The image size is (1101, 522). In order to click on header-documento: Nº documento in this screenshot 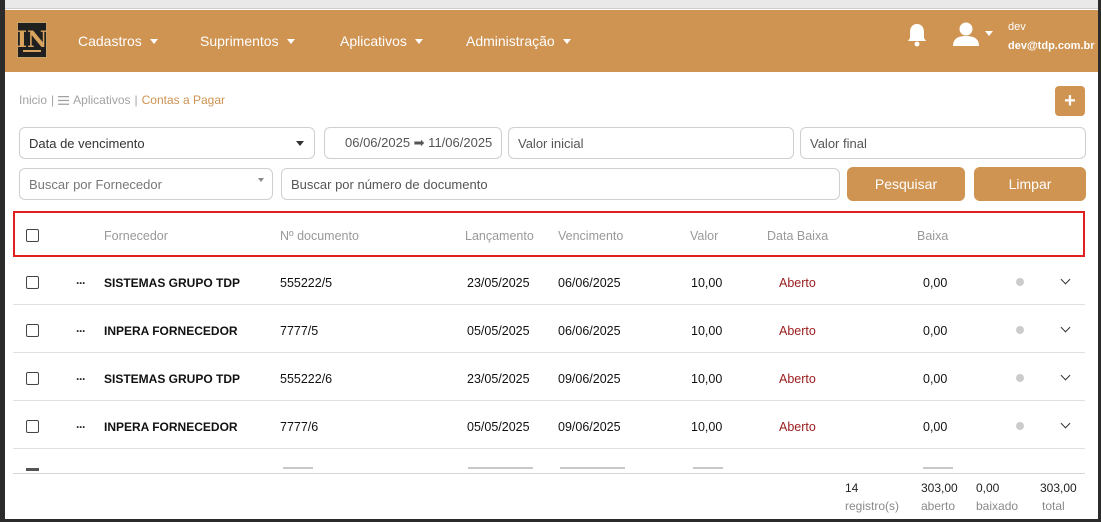, I will do `click(319, 236)`.